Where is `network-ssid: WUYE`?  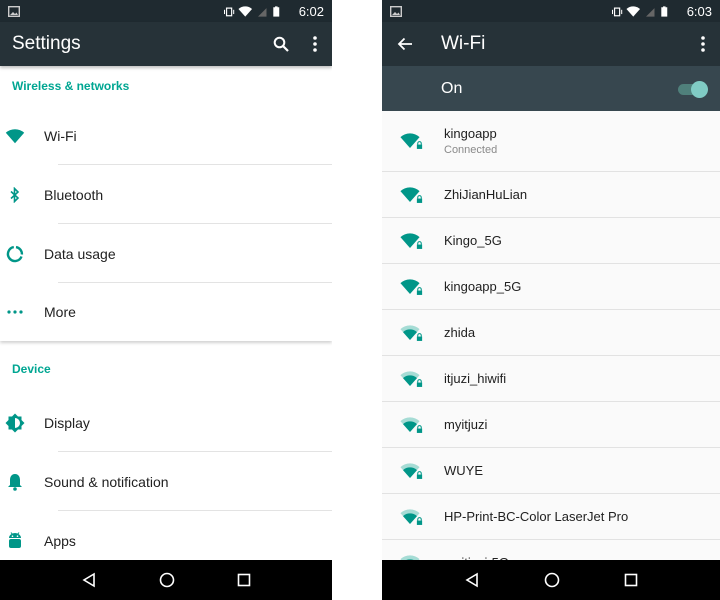
network-ssid: WUYE is located at coordinates (463, 470).